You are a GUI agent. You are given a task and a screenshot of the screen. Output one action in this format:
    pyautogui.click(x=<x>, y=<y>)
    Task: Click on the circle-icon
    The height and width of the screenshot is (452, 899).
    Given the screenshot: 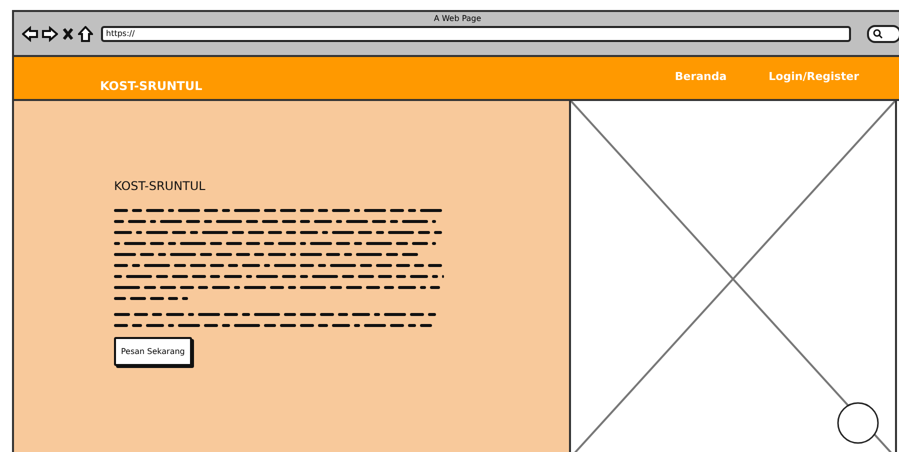 What is the action you would take?
    pyautogui.click(x=858, y=423)
    